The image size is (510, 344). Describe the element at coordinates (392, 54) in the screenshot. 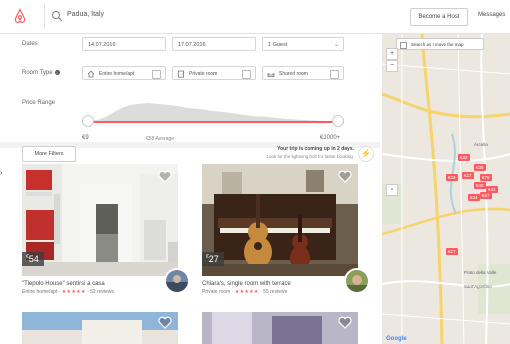

I see `zoom-in-button: +` at that location.